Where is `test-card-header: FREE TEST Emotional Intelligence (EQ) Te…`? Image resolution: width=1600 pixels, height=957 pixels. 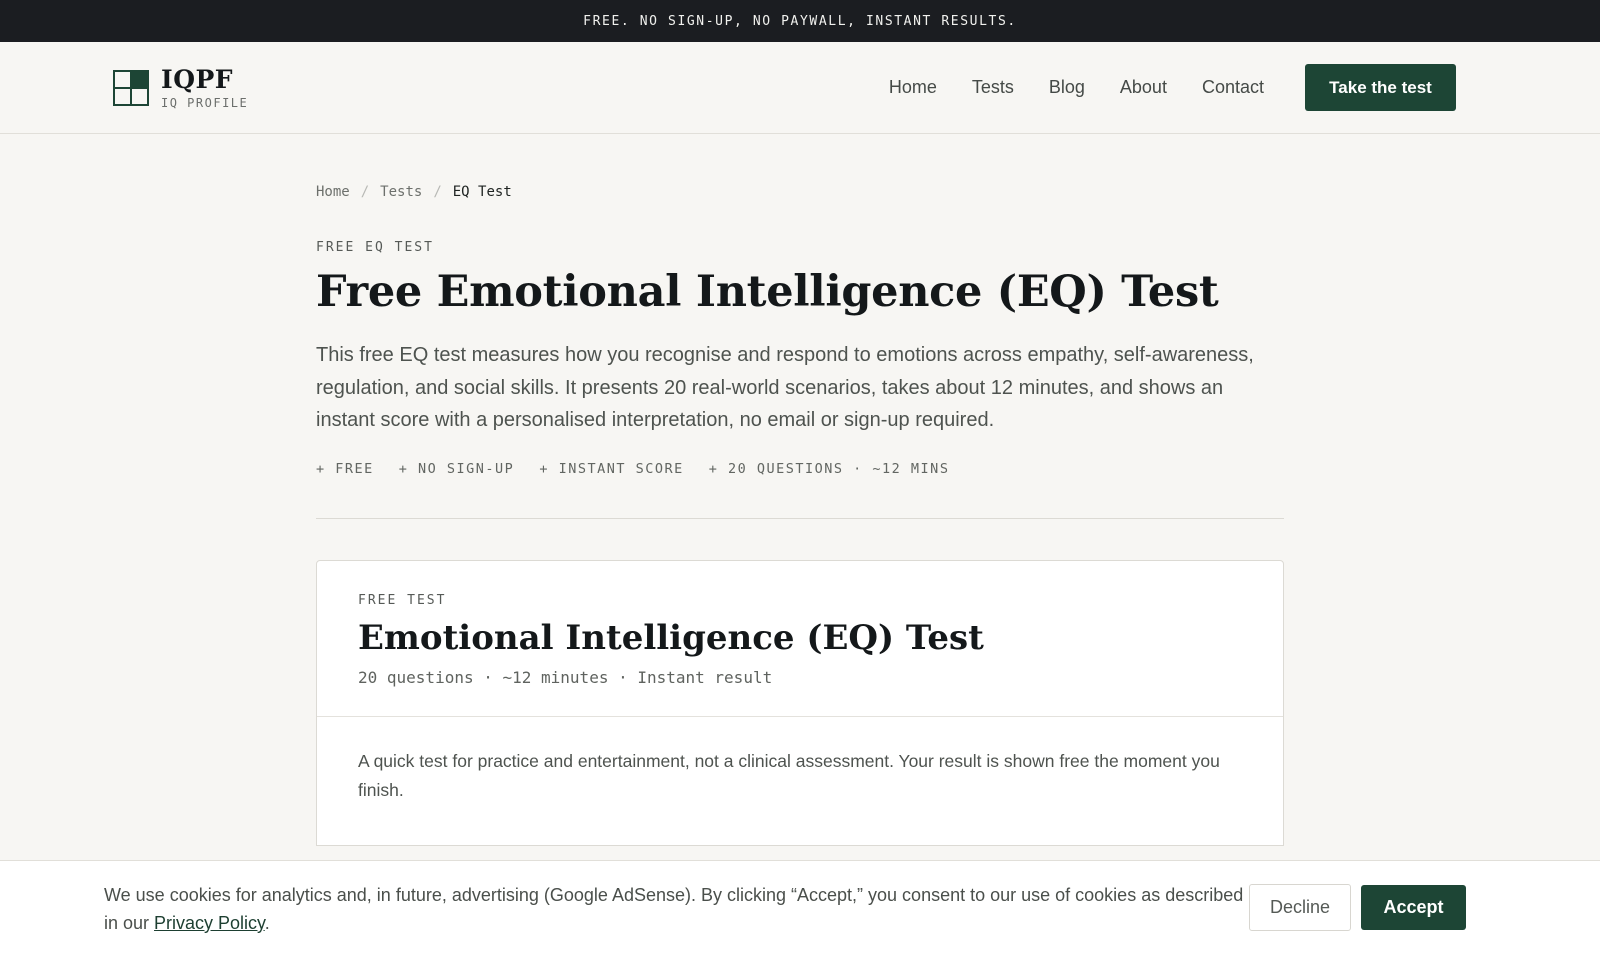 test-card-header: FREE TEST Emotional Intelligence (EQ) Te… is located at coordinates (800, 639).